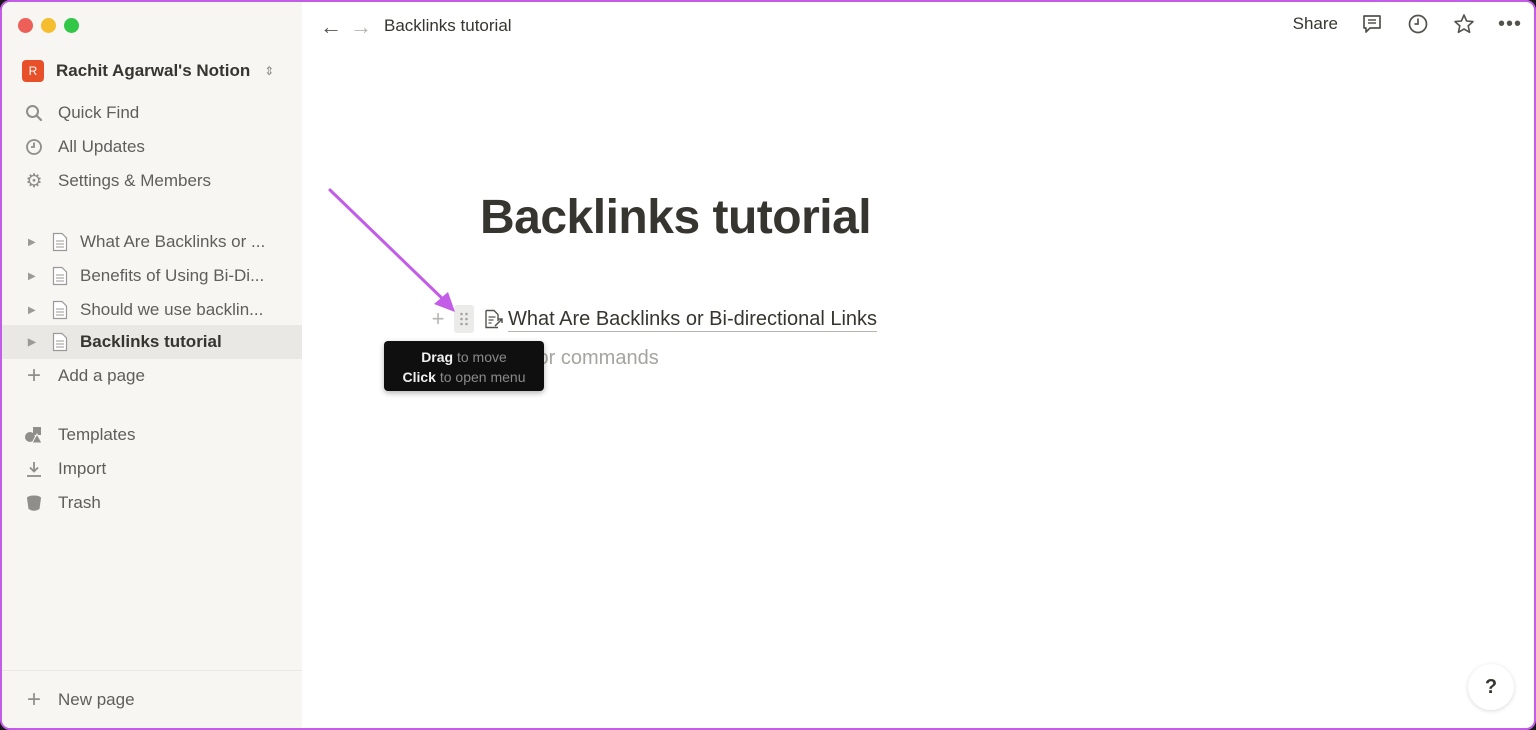 This screenshot has width=1536, height=730. Describe the element at coordinates (34, 435) in the screenshot. I see `templates-icon` at that location.